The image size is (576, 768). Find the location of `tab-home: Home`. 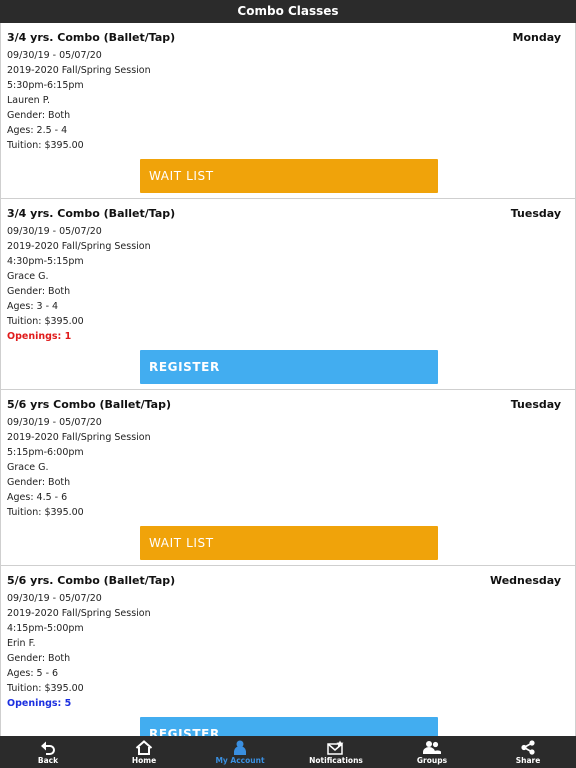

tab-home: Home is located at coordinates (144, 752).